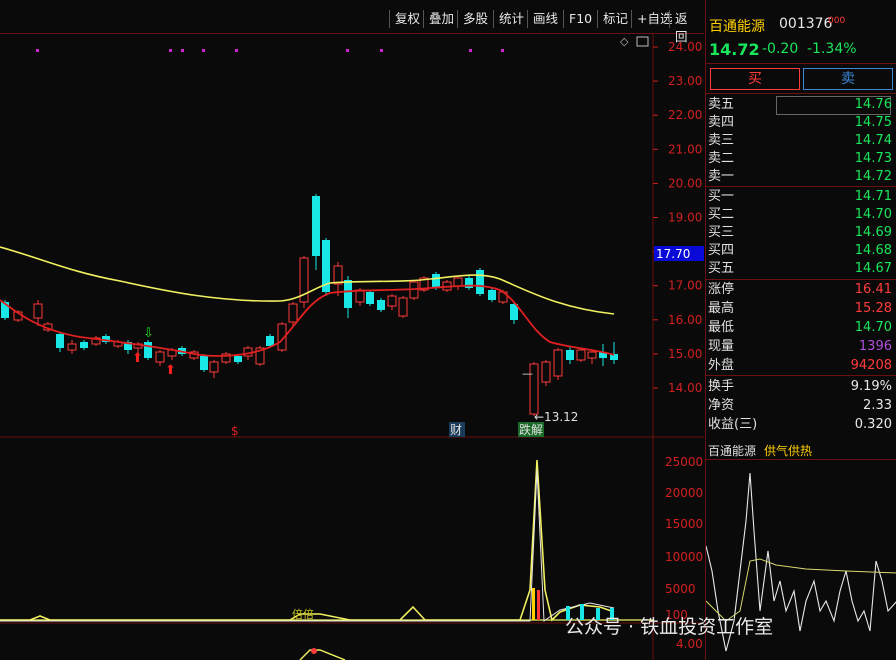 The width and height of the screenshot is (896, 660). What do you see at coordinates (721, 140) in the screenshot?
I see `ask-row-label: 卖三` at bounding box center [721, 140].